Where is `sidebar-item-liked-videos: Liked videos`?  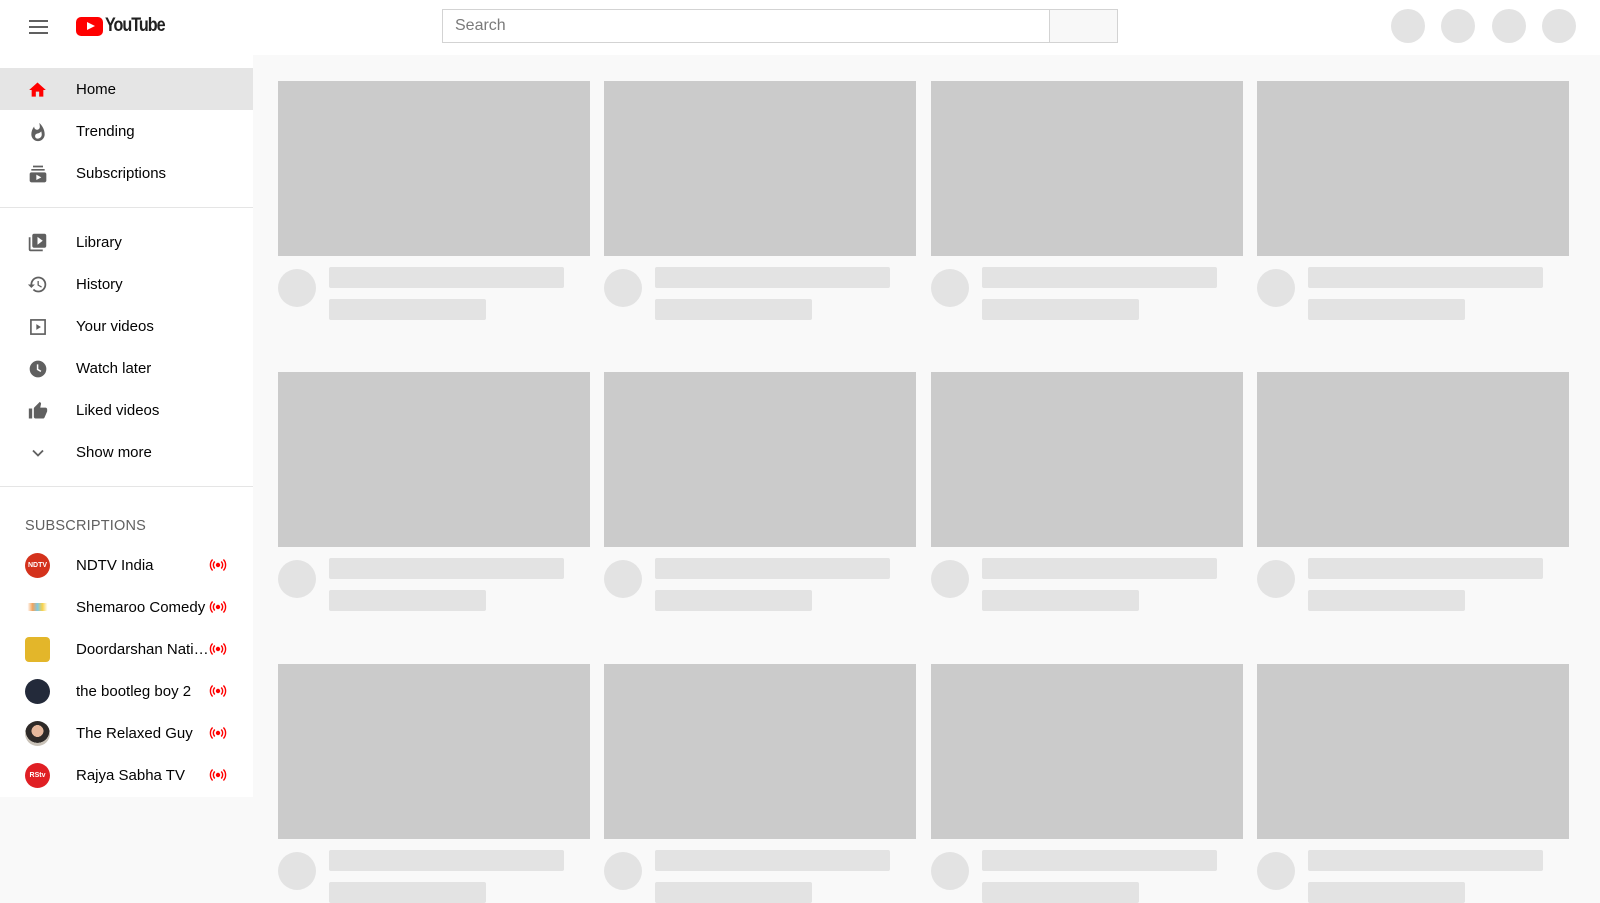
sidebar-item-liked-videos: Liked videos is located at coordinates (126, 410).